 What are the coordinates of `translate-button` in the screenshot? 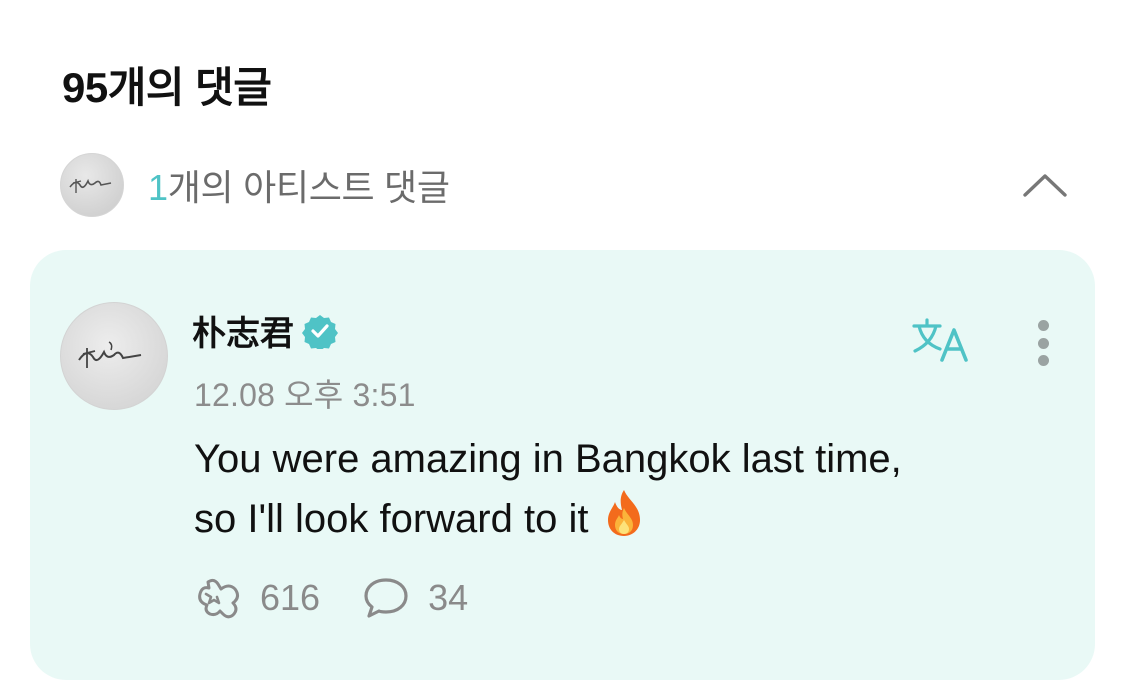 It's located at (941, 340).